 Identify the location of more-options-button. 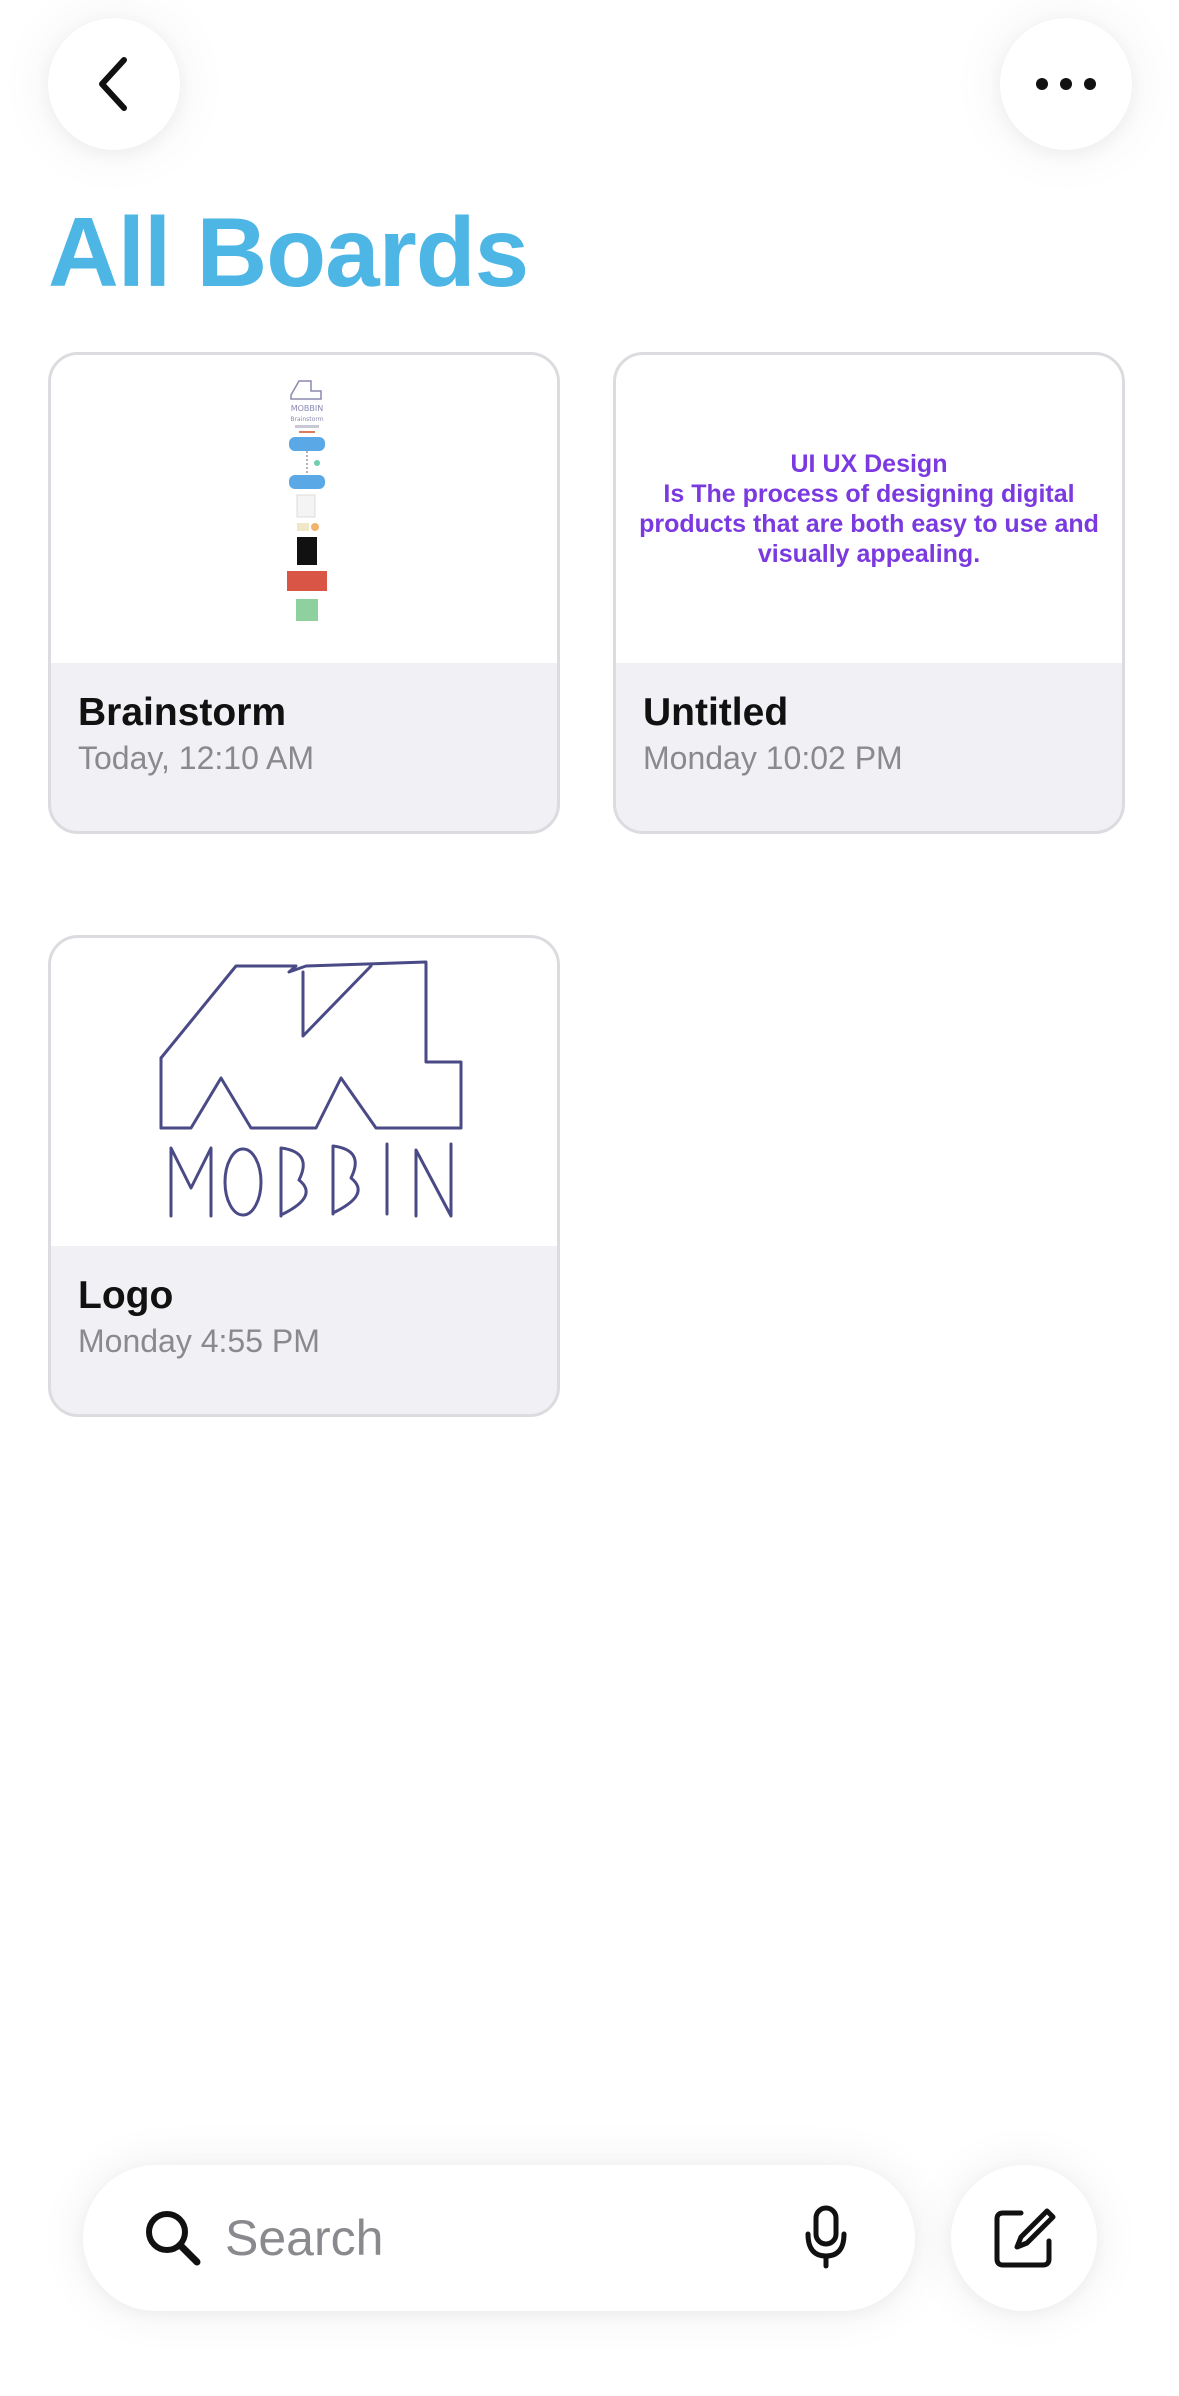
(1066, 84).